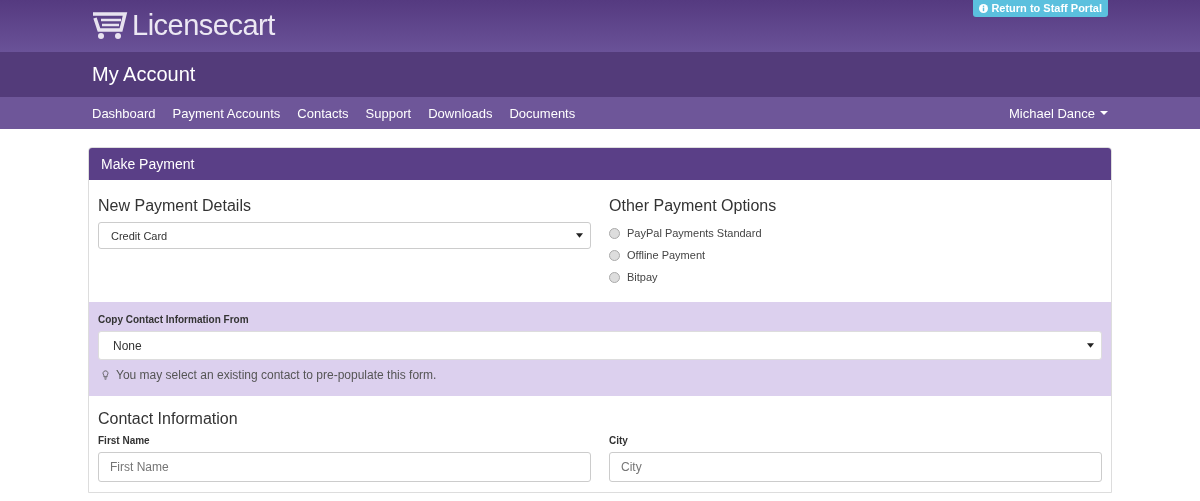 This screenshot has width=1200, height=501. Describe the element at coordinates (124, 113) in the screenshot. I see `nav-link: Dashboard` at that location.